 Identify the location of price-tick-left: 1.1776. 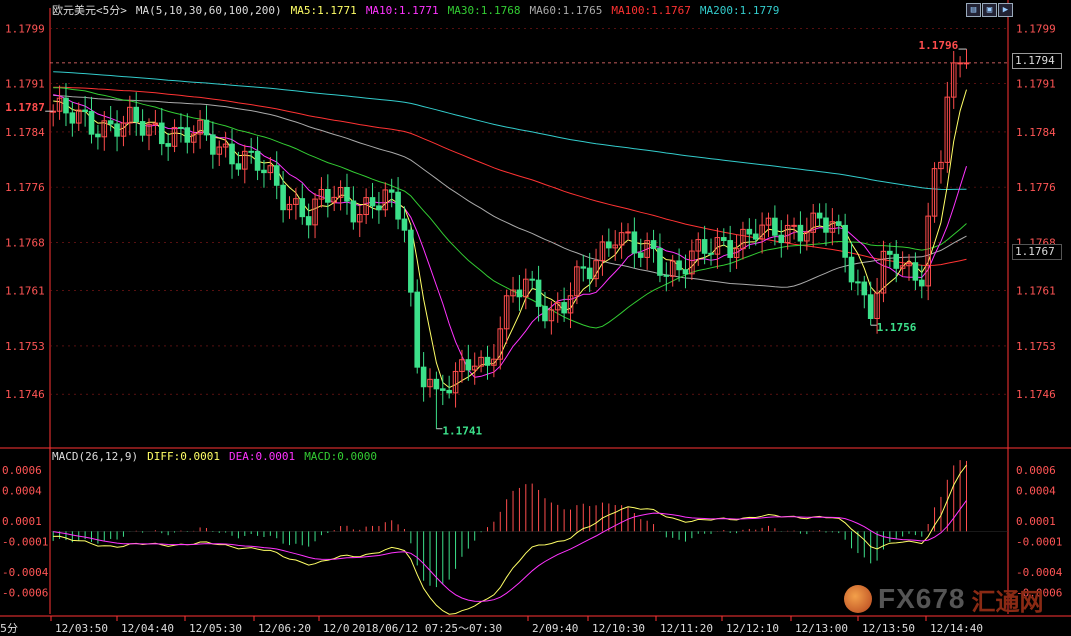
(25, 187).